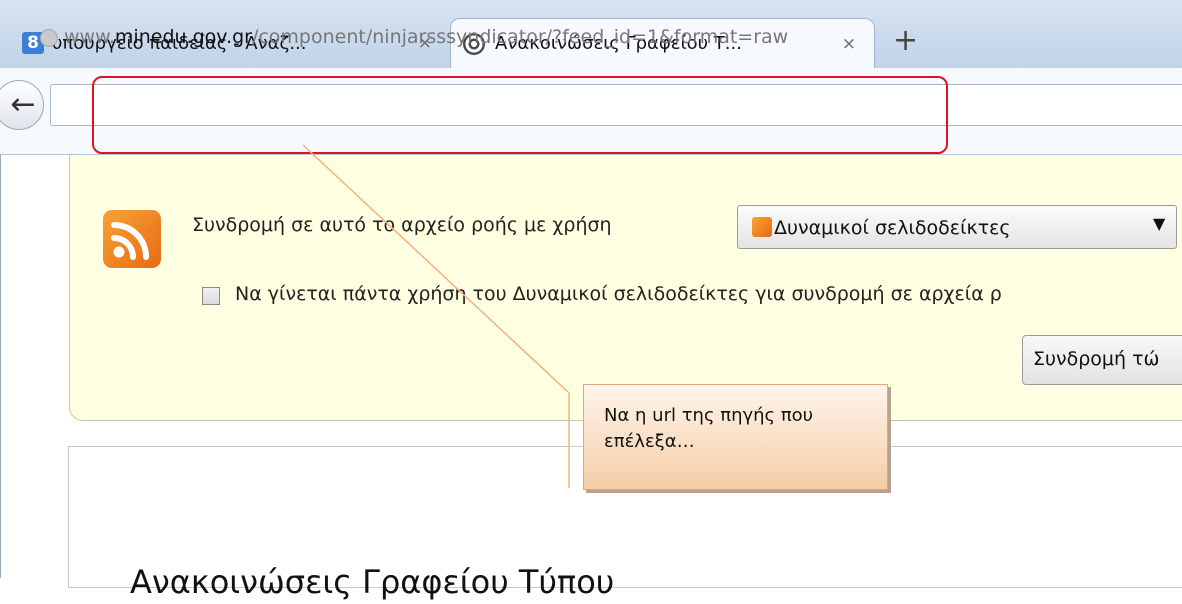  What do you see at coordinates (520, 115) in the screenshot?
I see `url-highlight-annotation` at bounding box center [520, 115].